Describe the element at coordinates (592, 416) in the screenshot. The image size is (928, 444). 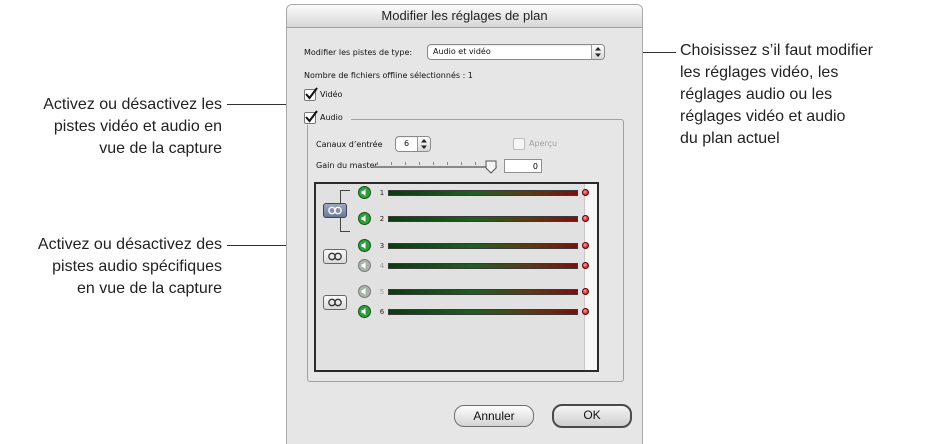
I see `ok-button: OK` at that location.